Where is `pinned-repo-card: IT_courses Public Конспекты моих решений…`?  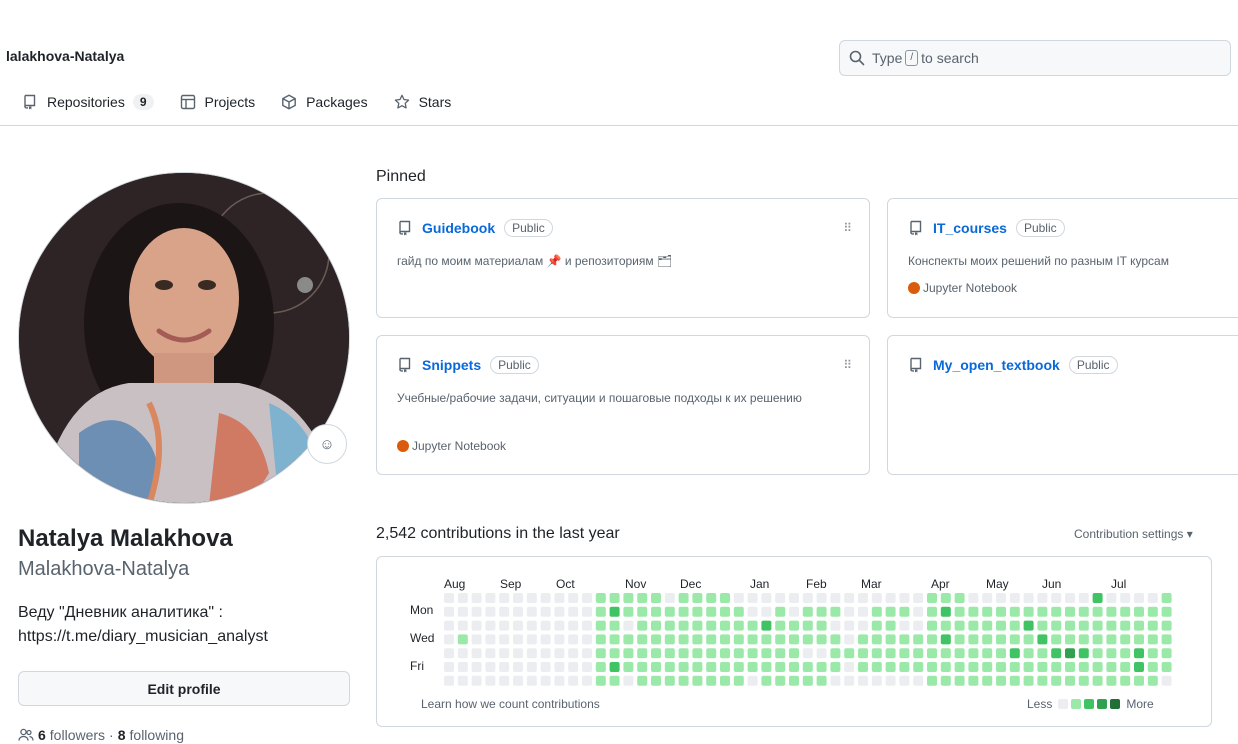
pinned-repo-card: IT_courses Public Конспекты моих решений… is located at coordinates (1062, 258).